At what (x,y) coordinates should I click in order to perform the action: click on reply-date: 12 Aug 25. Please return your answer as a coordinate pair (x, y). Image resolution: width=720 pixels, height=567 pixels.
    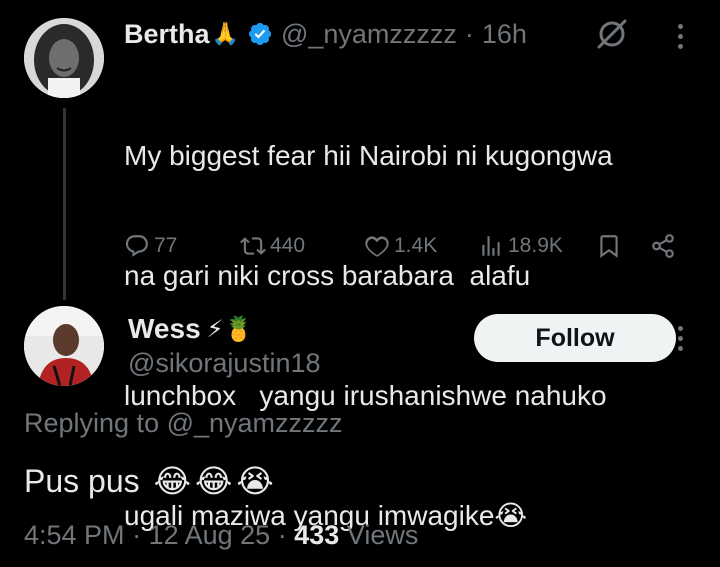
    Looking at the image, I should click on (210, 535).